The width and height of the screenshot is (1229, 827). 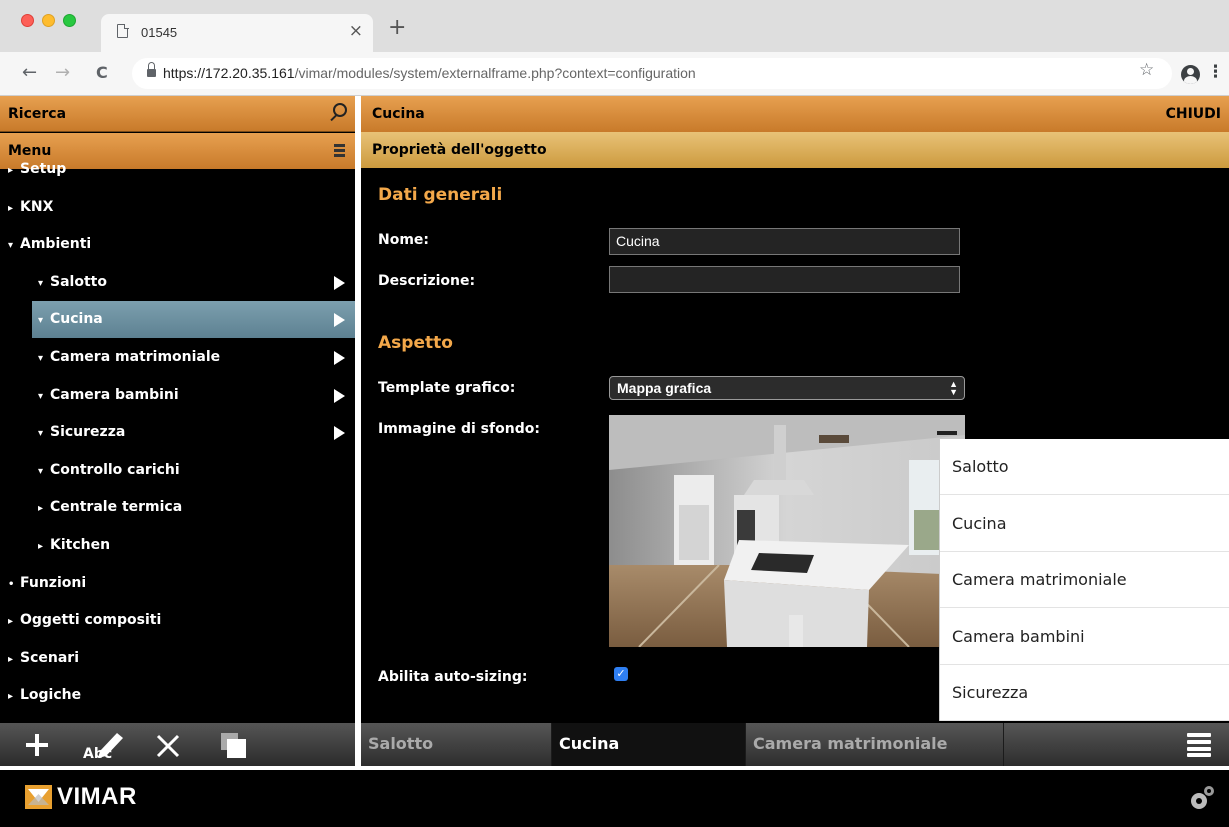 What do you see at coordinates (193, 320) in the screenshot?
I see `tree-item-cucina: ▾ Cucina` at bounding box center [193, 320].